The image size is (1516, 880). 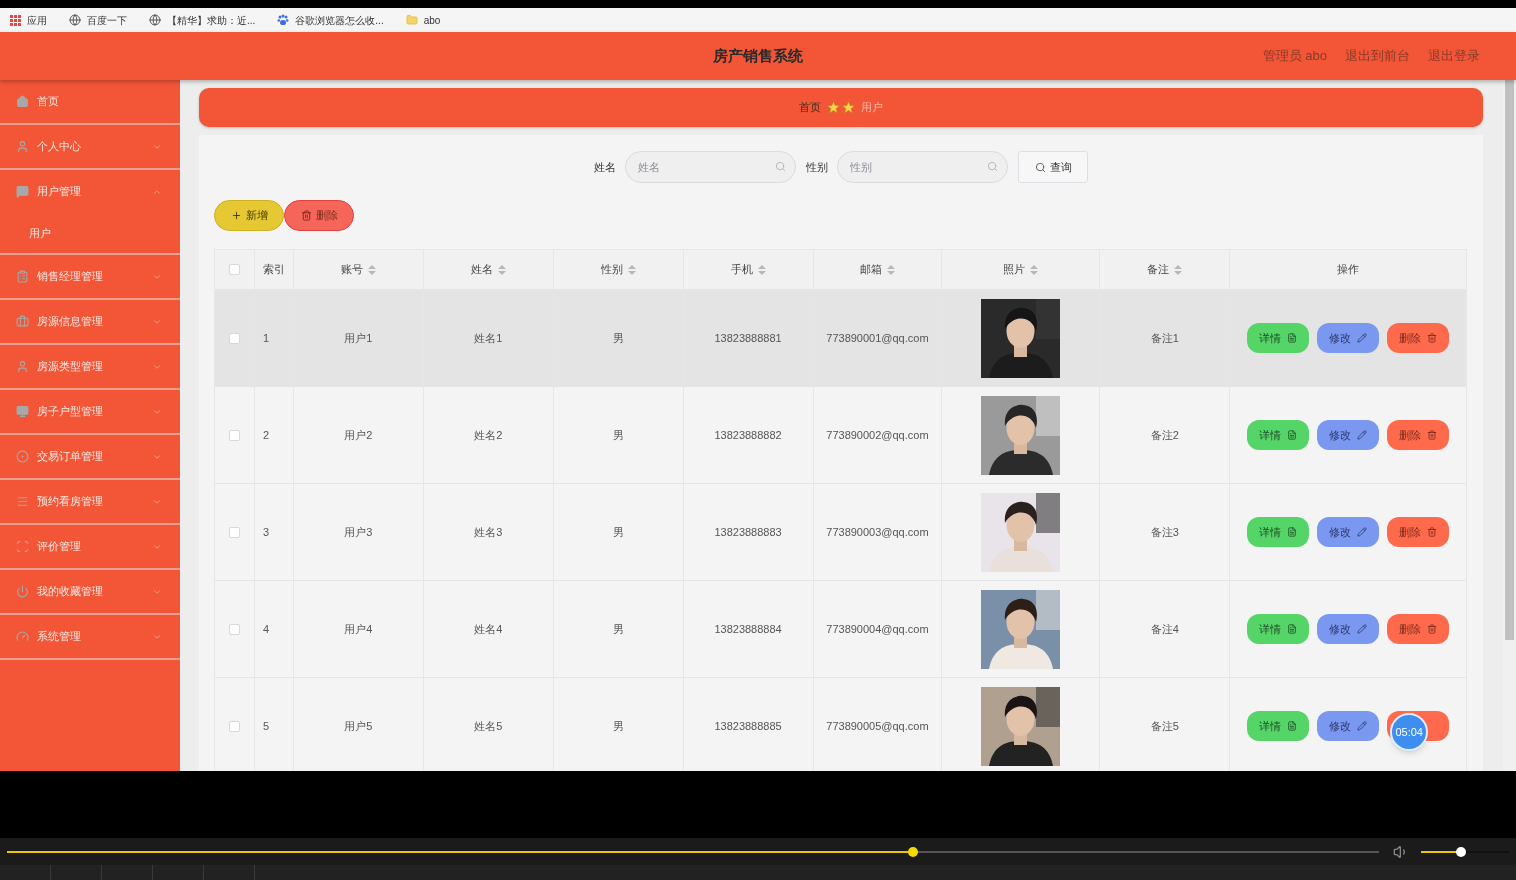 I want to click on sidebar-item: 房源类型管理, so click(x=90, y=366).